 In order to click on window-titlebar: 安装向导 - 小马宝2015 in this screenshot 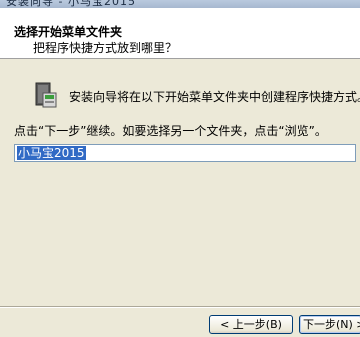, I will do `click(180, 4)`.